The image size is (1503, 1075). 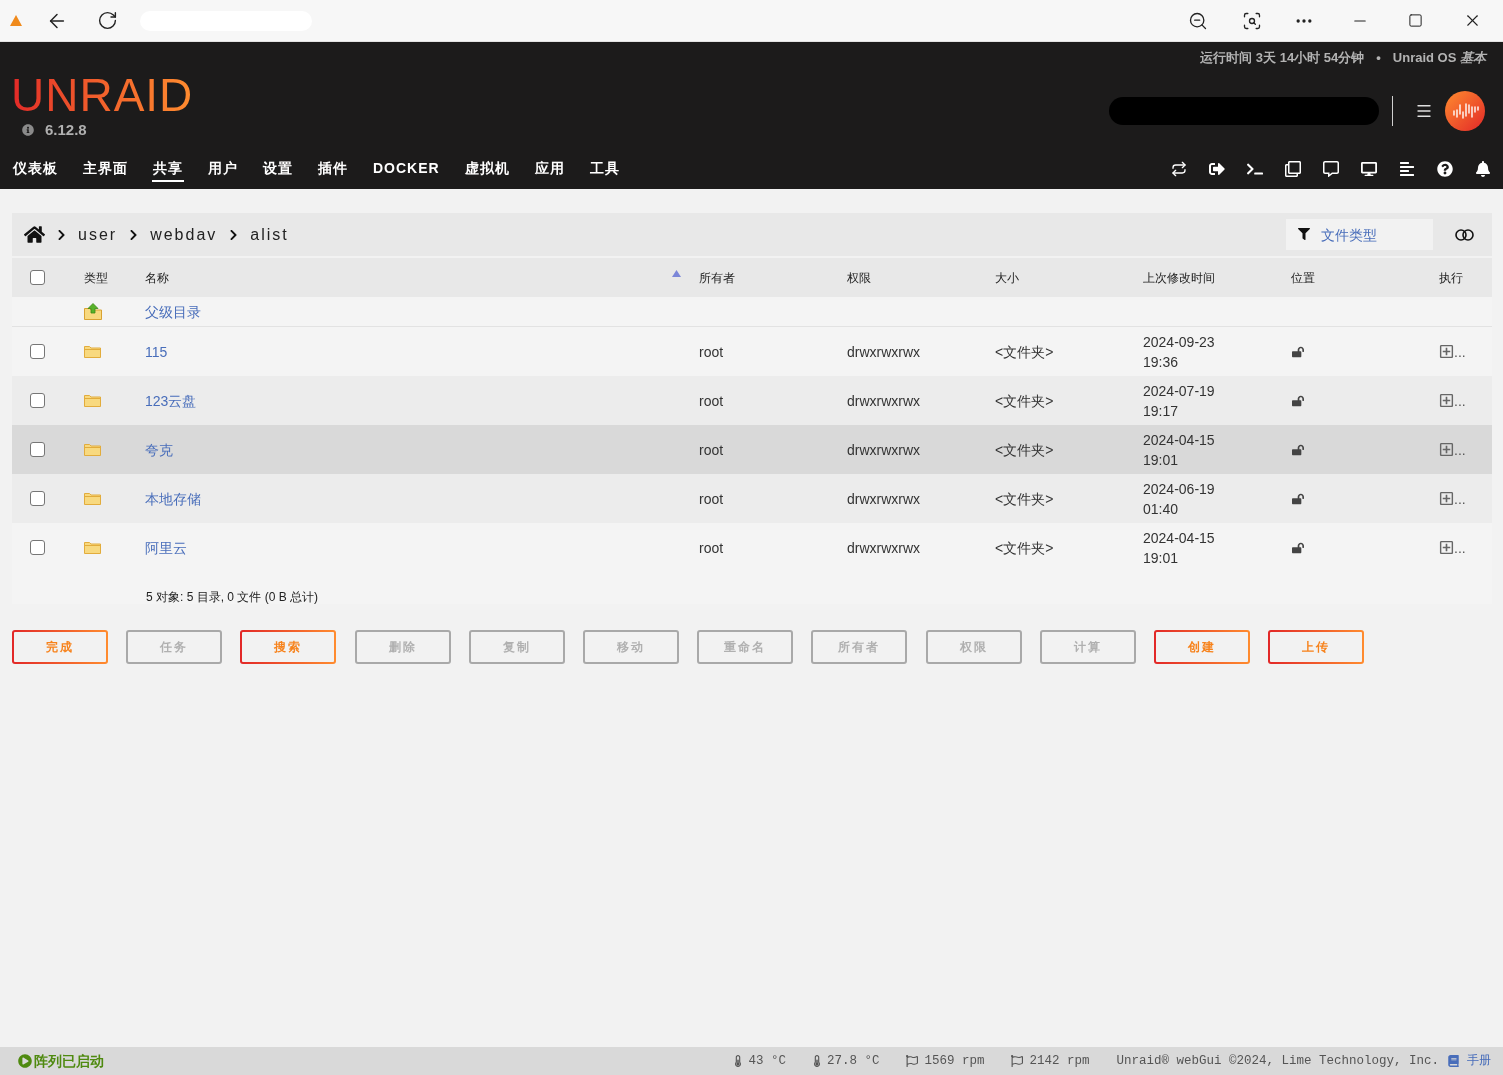 What do you see at coordinates (1059, 1061) in the screenshot?
I see `sensor-reading: 2142 rpm` at bounding box center [1059, 1061].